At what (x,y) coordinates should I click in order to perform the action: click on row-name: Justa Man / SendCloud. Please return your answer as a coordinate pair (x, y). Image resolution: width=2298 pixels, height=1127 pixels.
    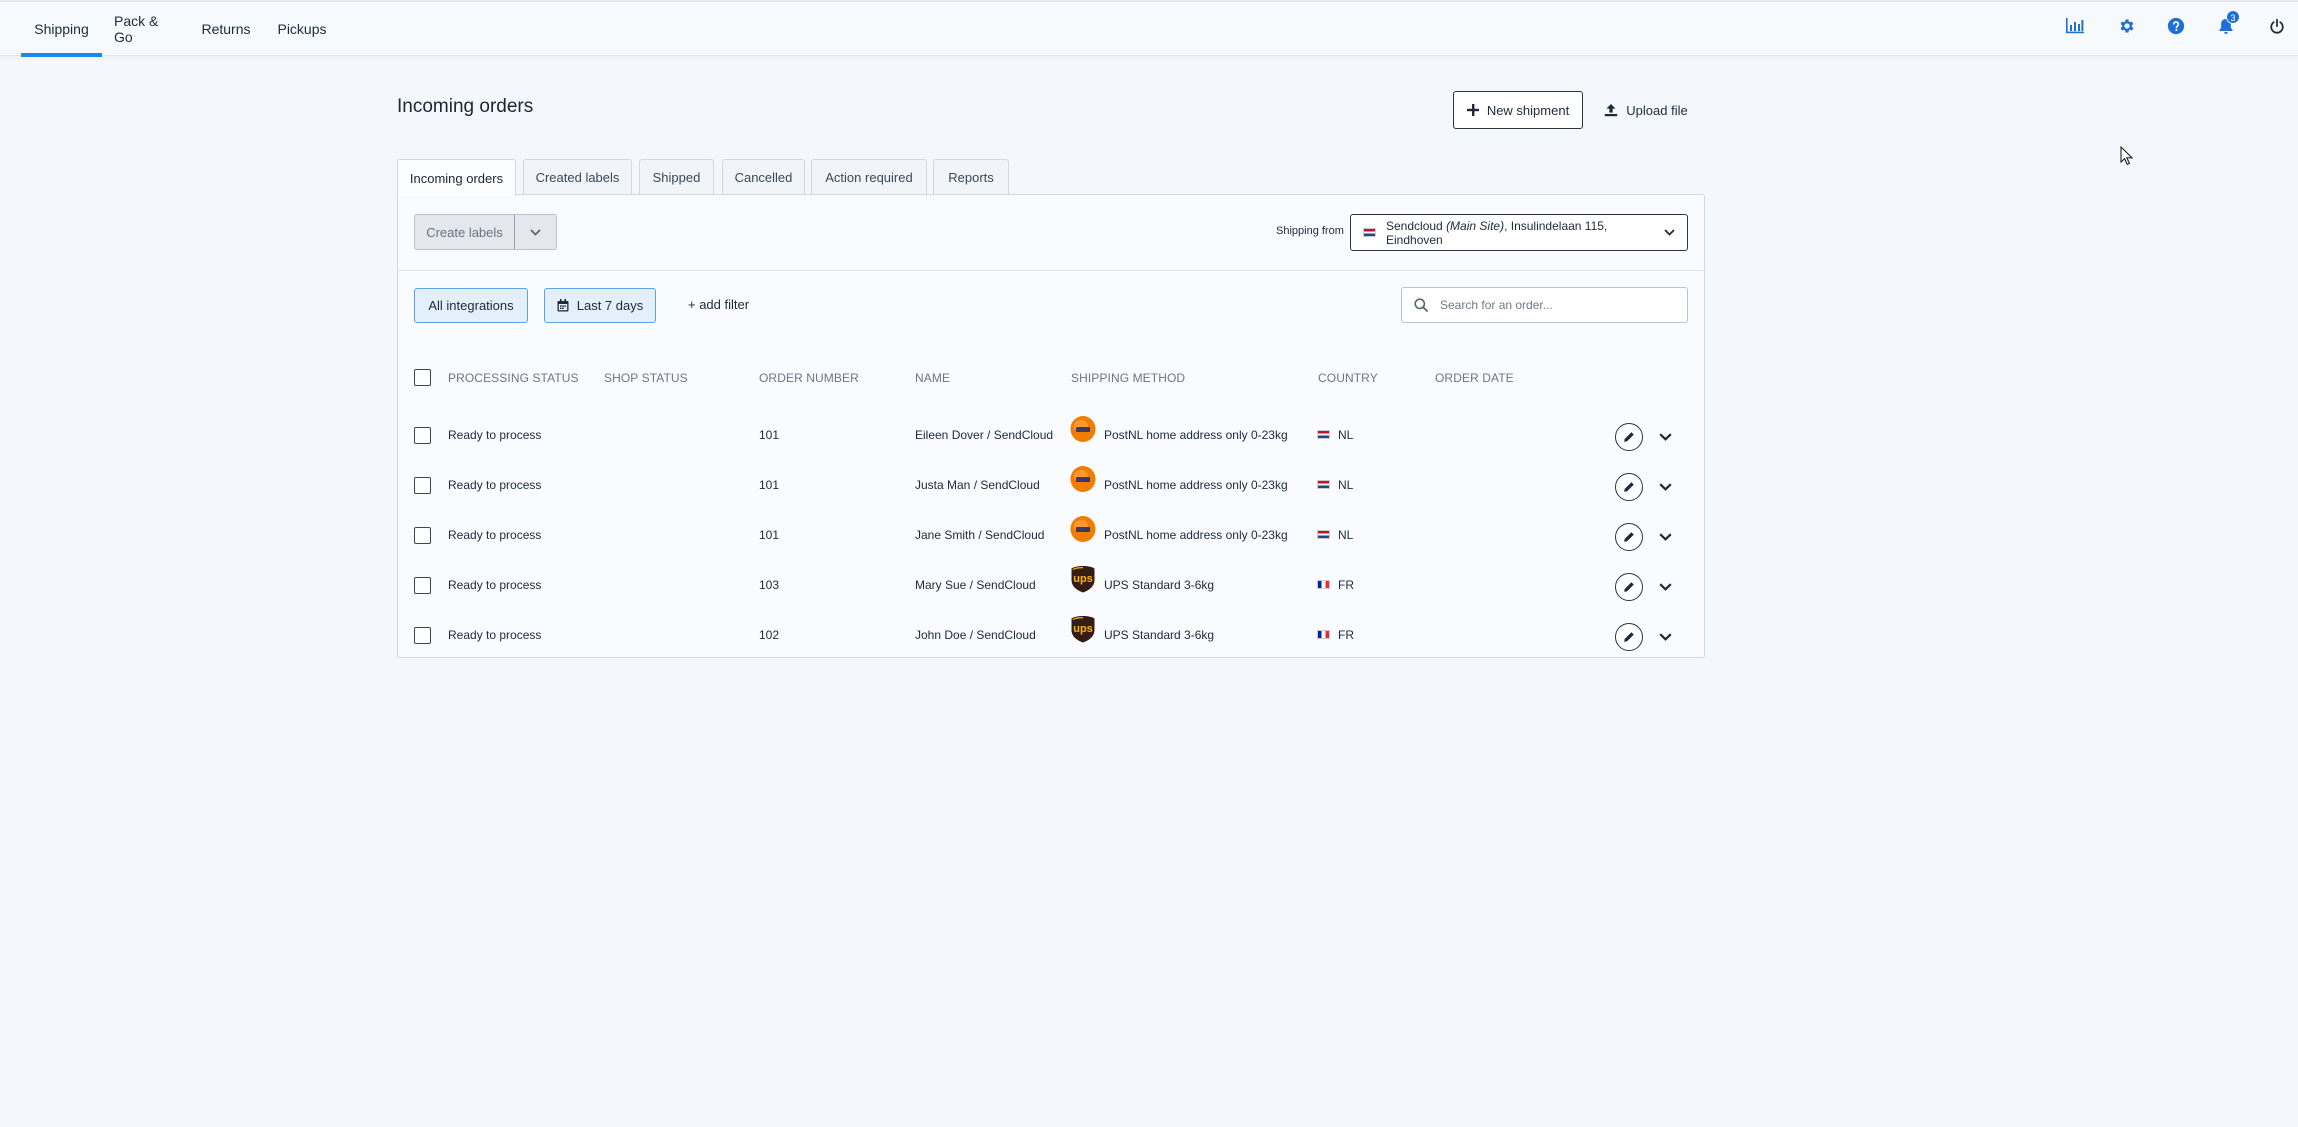
    Looking at the image, I should click on (977, 485).